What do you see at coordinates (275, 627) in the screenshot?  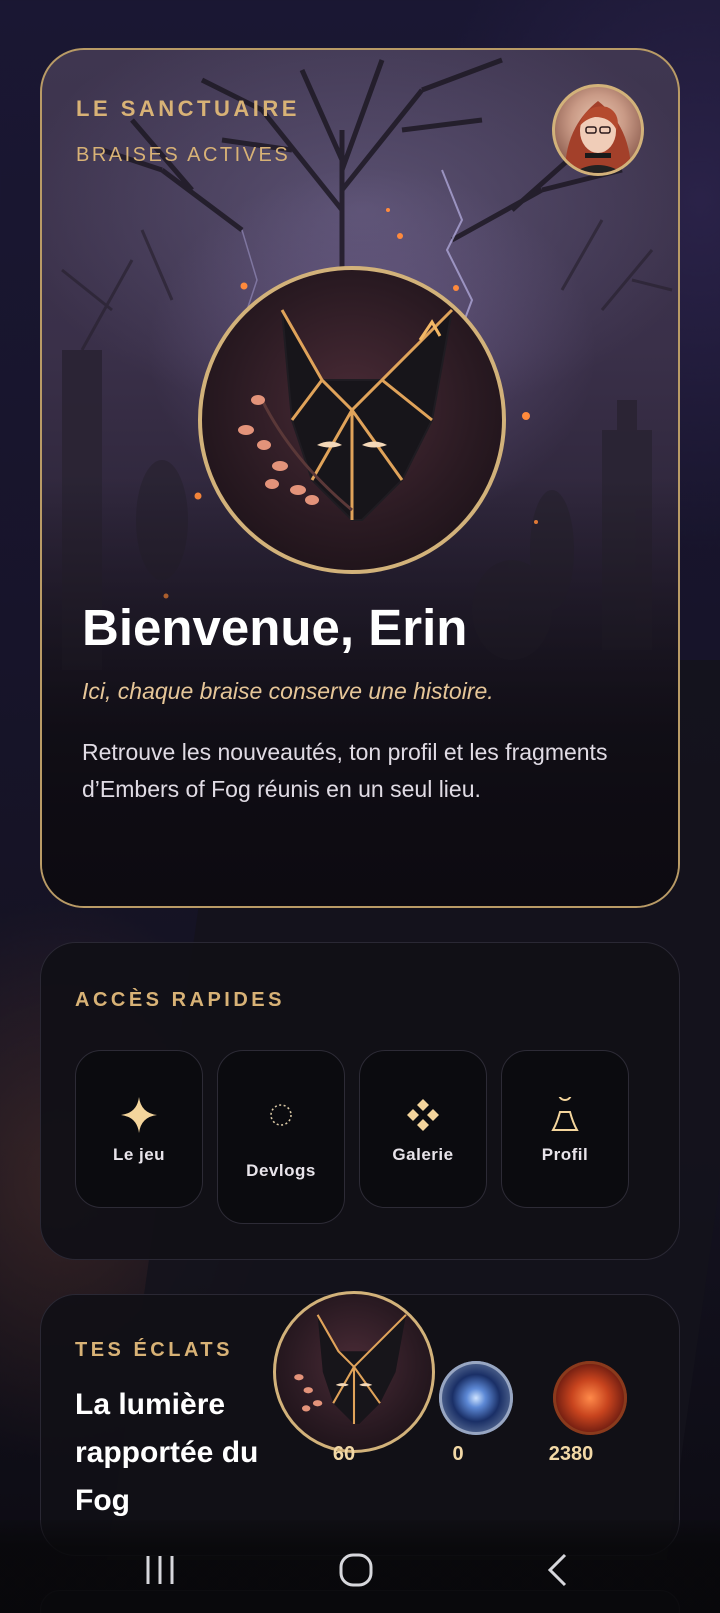 I see `welcome-title: Bienvenue, Erin` at bounding box center [275, 627].